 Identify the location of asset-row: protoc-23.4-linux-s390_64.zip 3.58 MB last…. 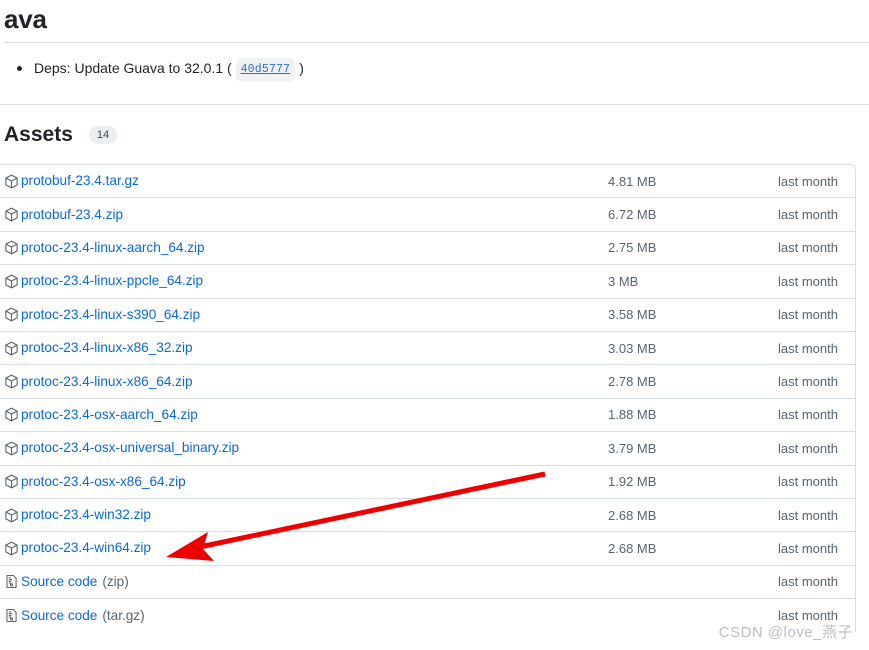
(427, 315).